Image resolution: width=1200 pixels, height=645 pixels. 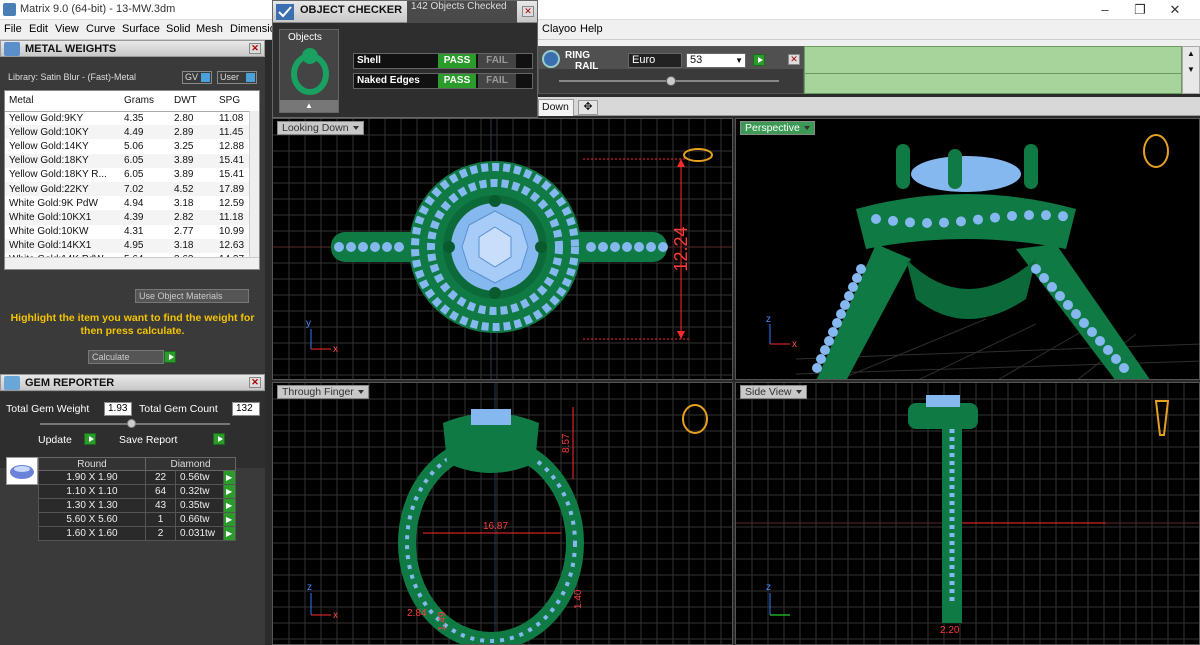 I want to click on update-play-icon, so click(x=90, y=439).